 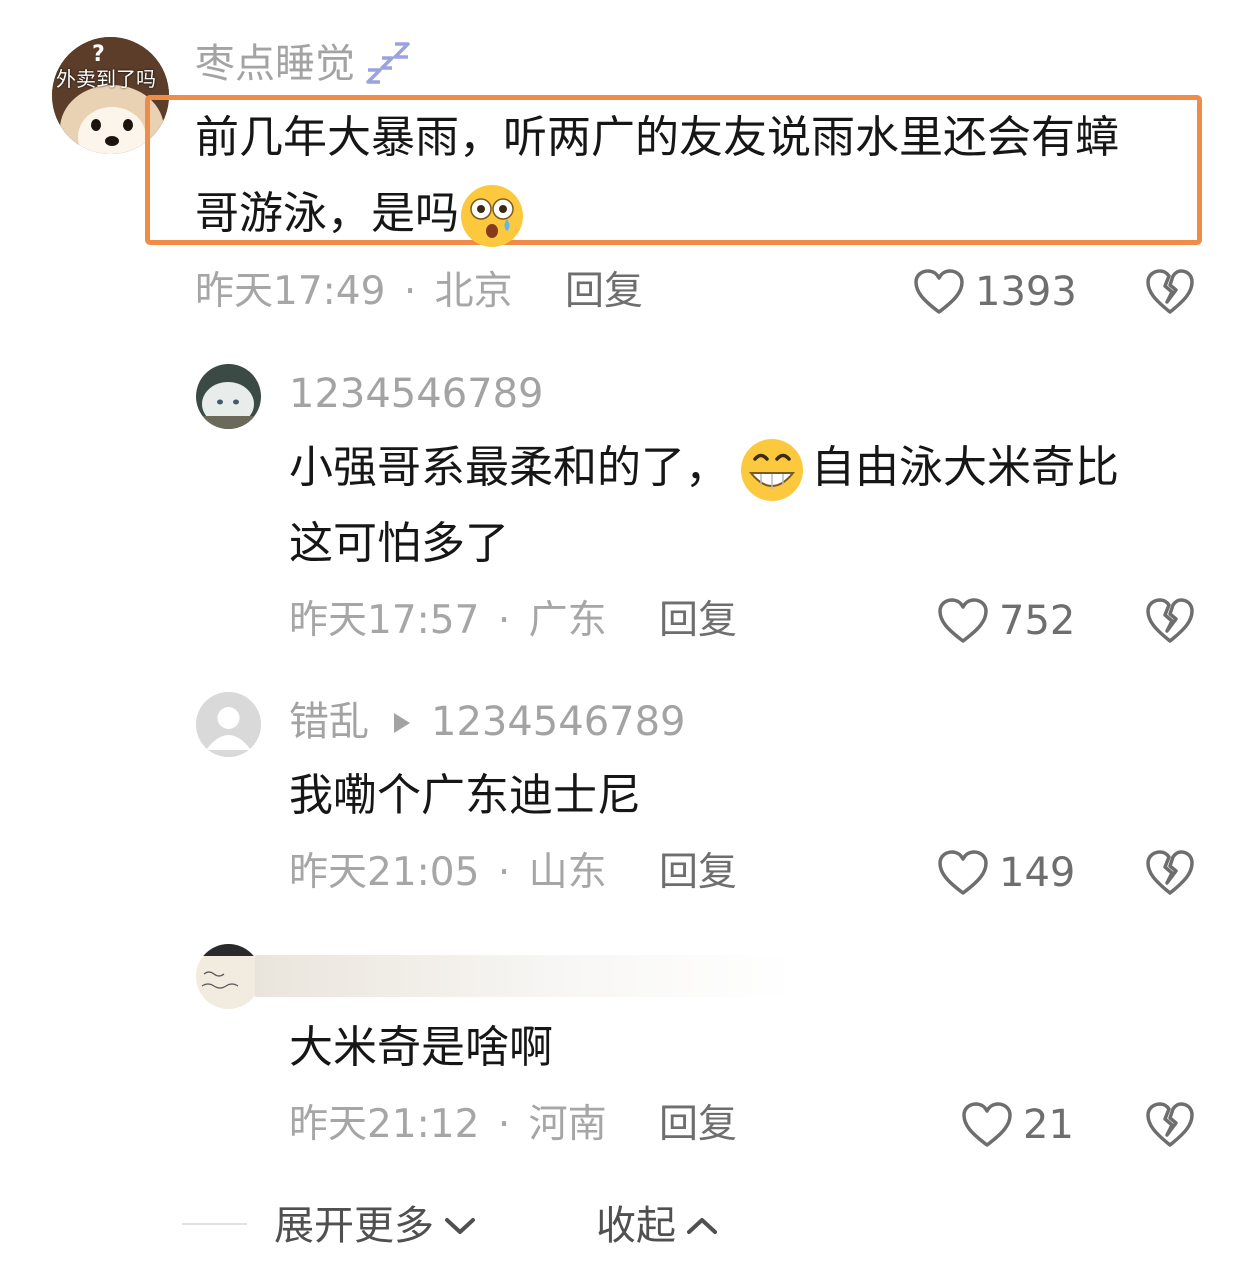 I want to click on like-button: 752, so click(x=1006, y=621).